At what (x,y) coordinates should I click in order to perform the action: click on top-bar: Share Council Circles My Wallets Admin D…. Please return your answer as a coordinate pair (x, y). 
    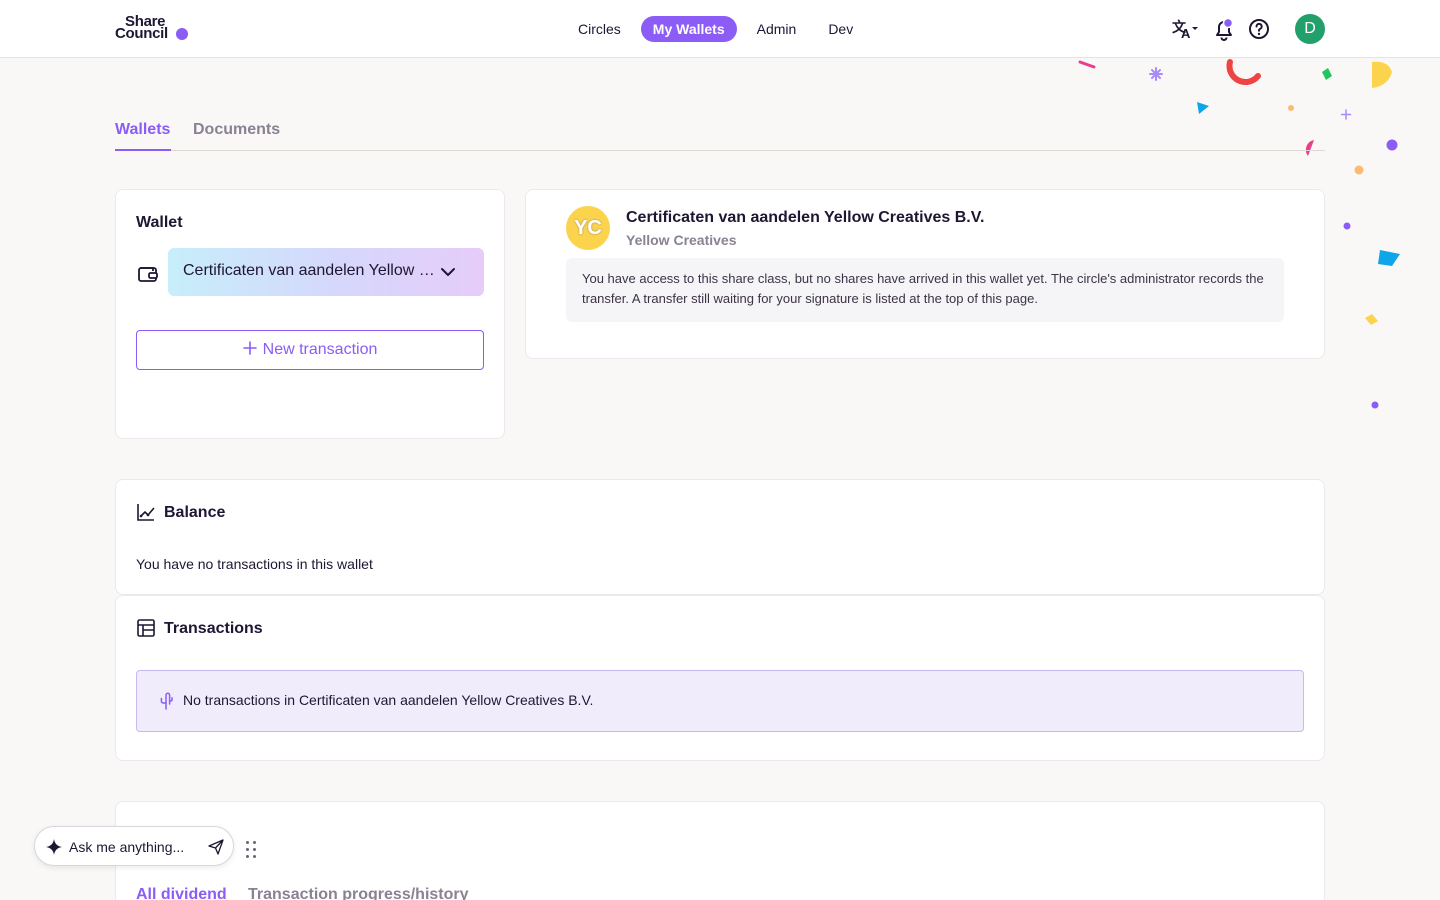
    Looking at the image, I should click on (720, 29).